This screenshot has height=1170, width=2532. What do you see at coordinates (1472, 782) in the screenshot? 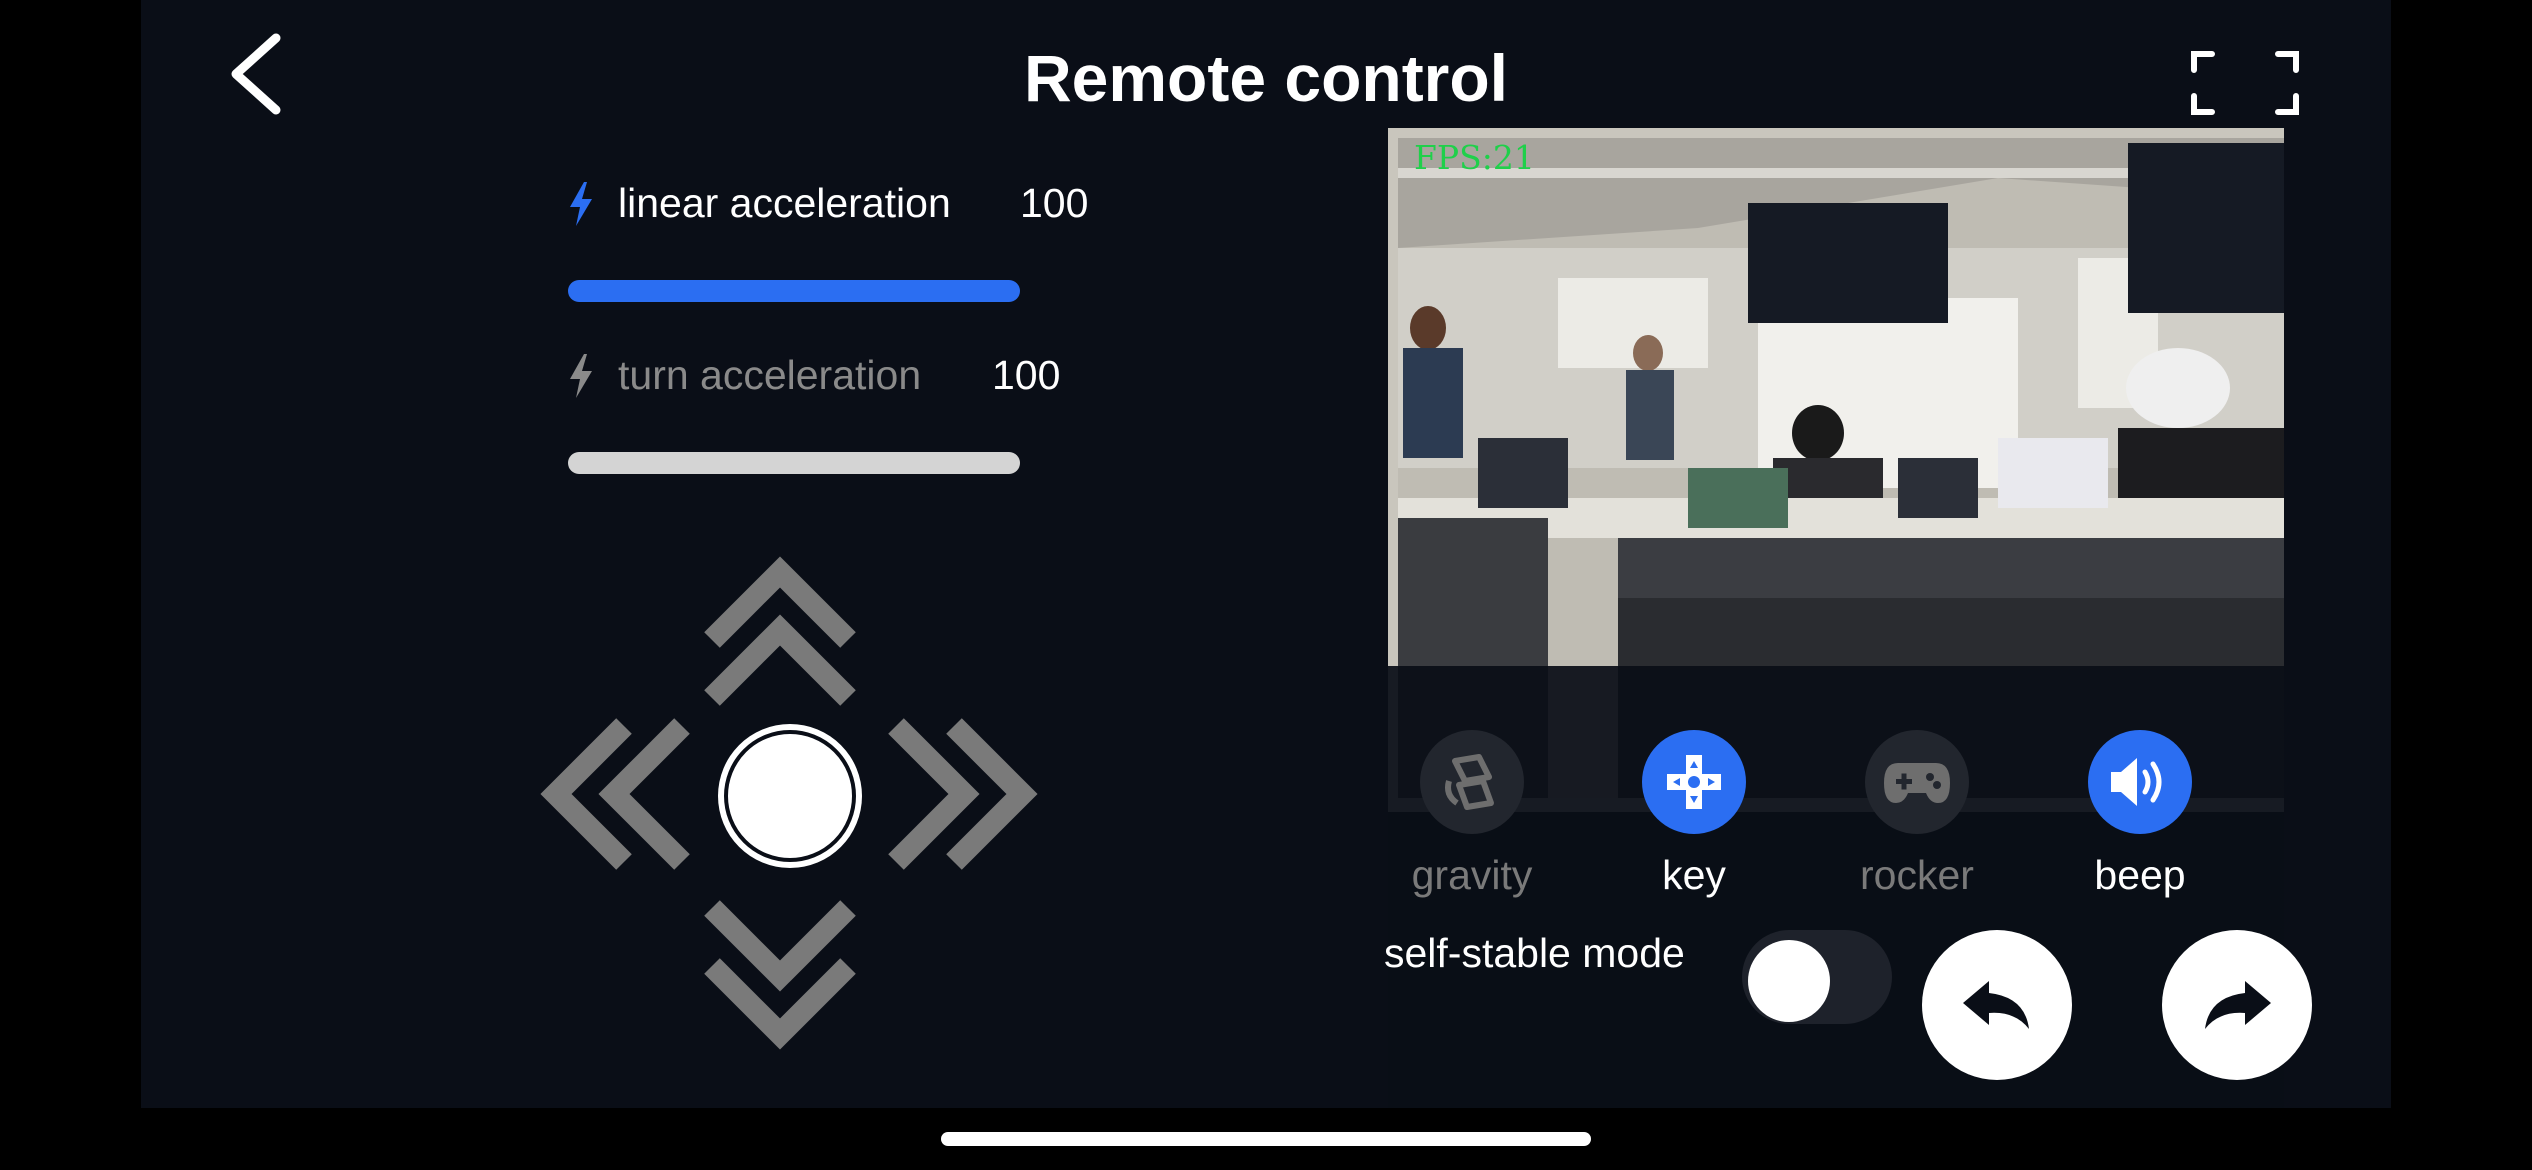
I see `gravity-icon` at bounding box center [1472, 782].